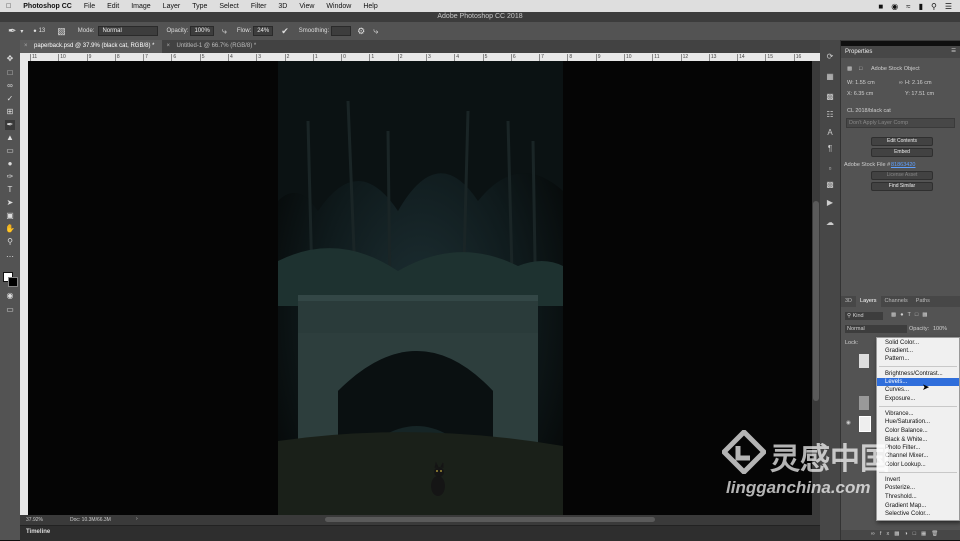  Describe the element at coordinates (10, 216) in the screenshot. I see `rectangle-tool-icon: ▣` at that location.